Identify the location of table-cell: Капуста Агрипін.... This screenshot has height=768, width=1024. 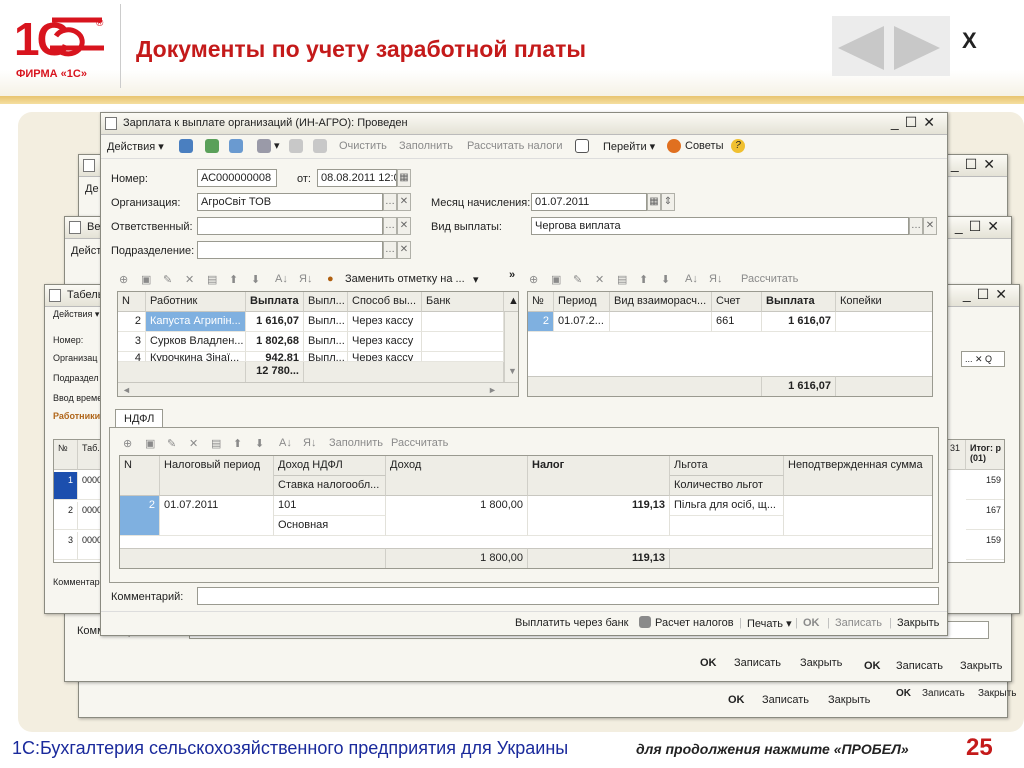
(196, 322).